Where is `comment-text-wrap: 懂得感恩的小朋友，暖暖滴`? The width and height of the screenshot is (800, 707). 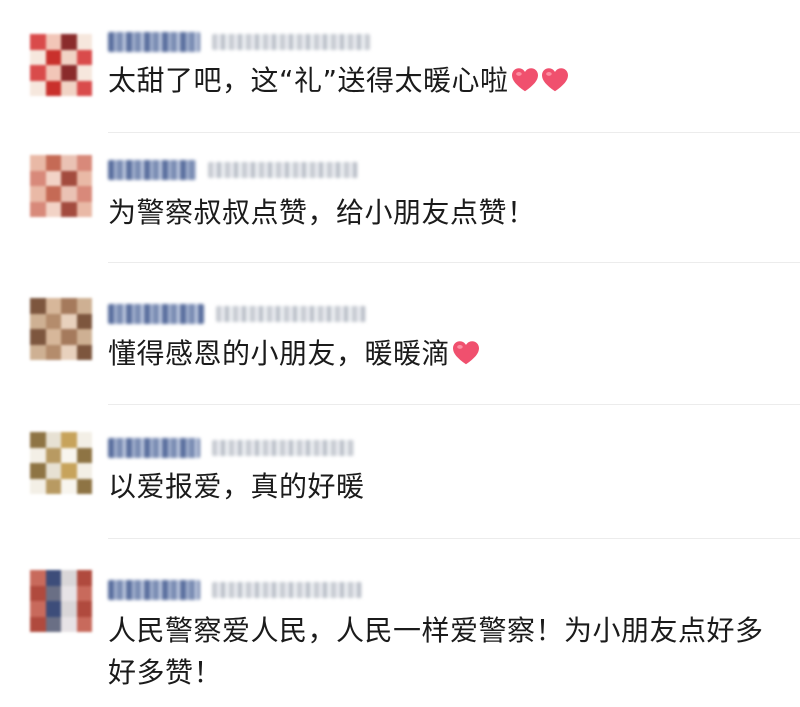 comment-text-wrap: 懂得感恩的小朋友，暖暖滴 is located at coordinates (448, 354).